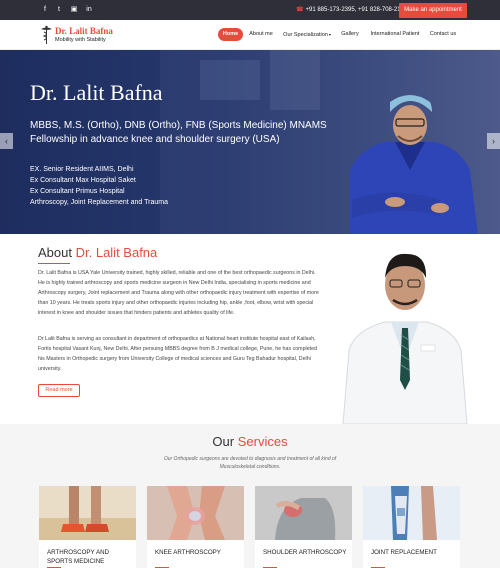 Image resolution: width=500 pixels, height=568 pixels. Describe the element at coordinates (6, 141) in the screenshot. I see `carousel-prev-arrow-icon: ‹` at that location.